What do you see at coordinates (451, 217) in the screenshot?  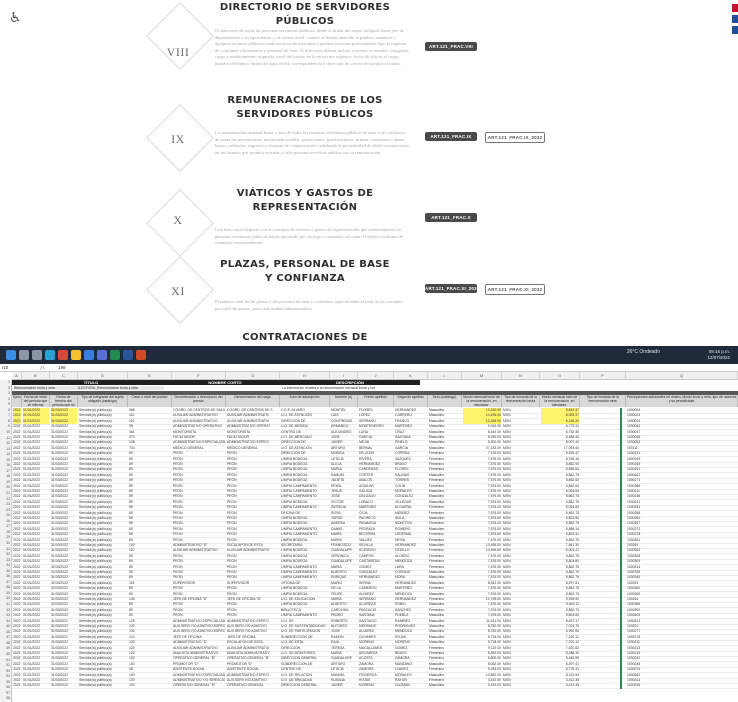 I see `article-fraction-button: ART.121_FRAC.X` at bounding box center [451, 217].